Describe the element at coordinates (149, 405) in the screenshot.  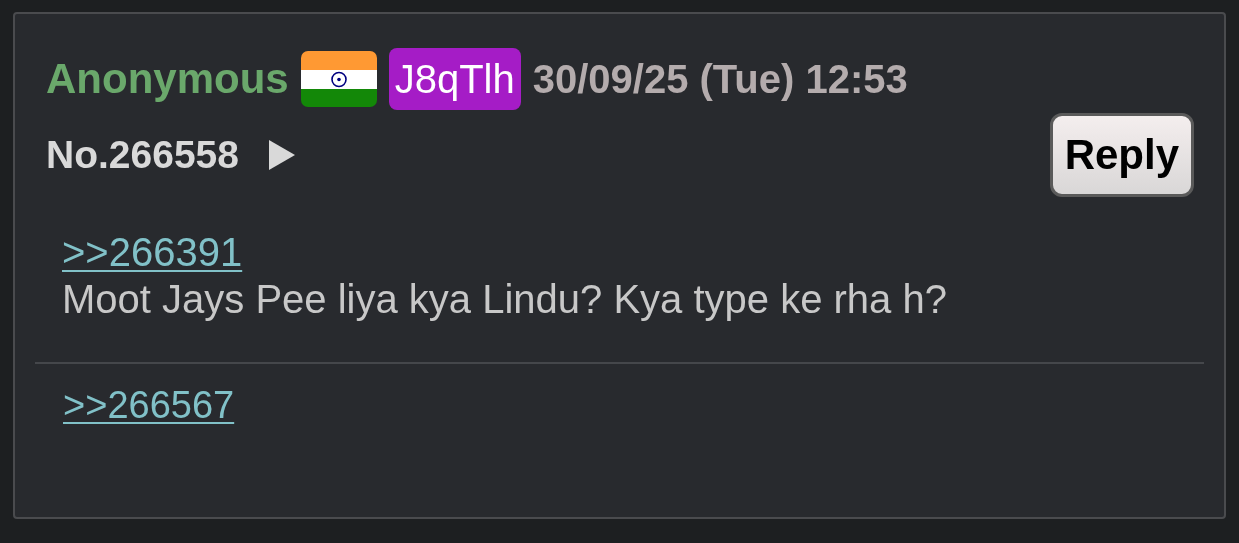
I see `backlink: >>266567` at that location.